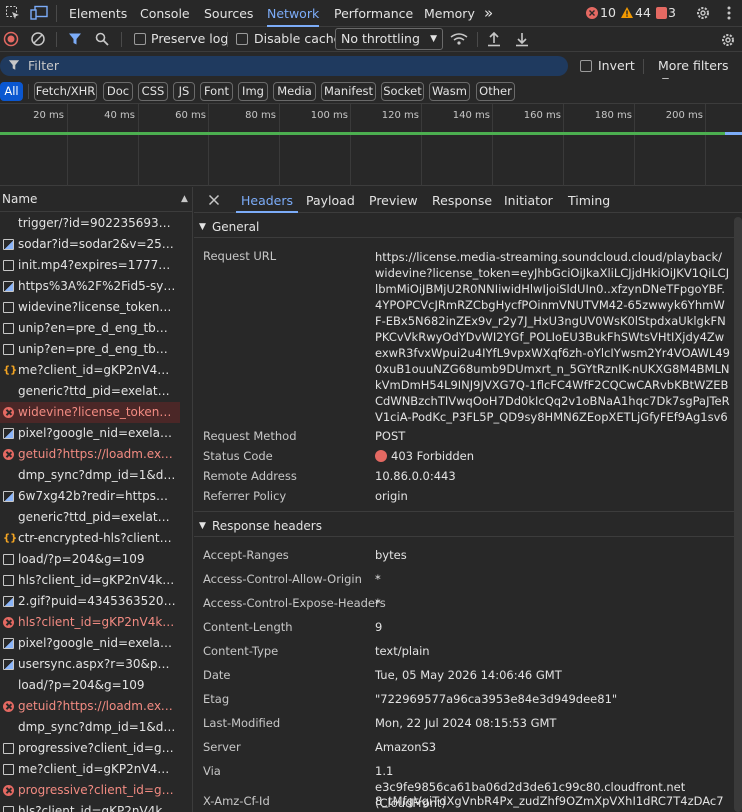 This screenshot has height=812, width=742. What do you see at coordinates (389, 39) in the screenshot?
I see `throttling-select: No throttling ▼` at bounding box center [389, 39].